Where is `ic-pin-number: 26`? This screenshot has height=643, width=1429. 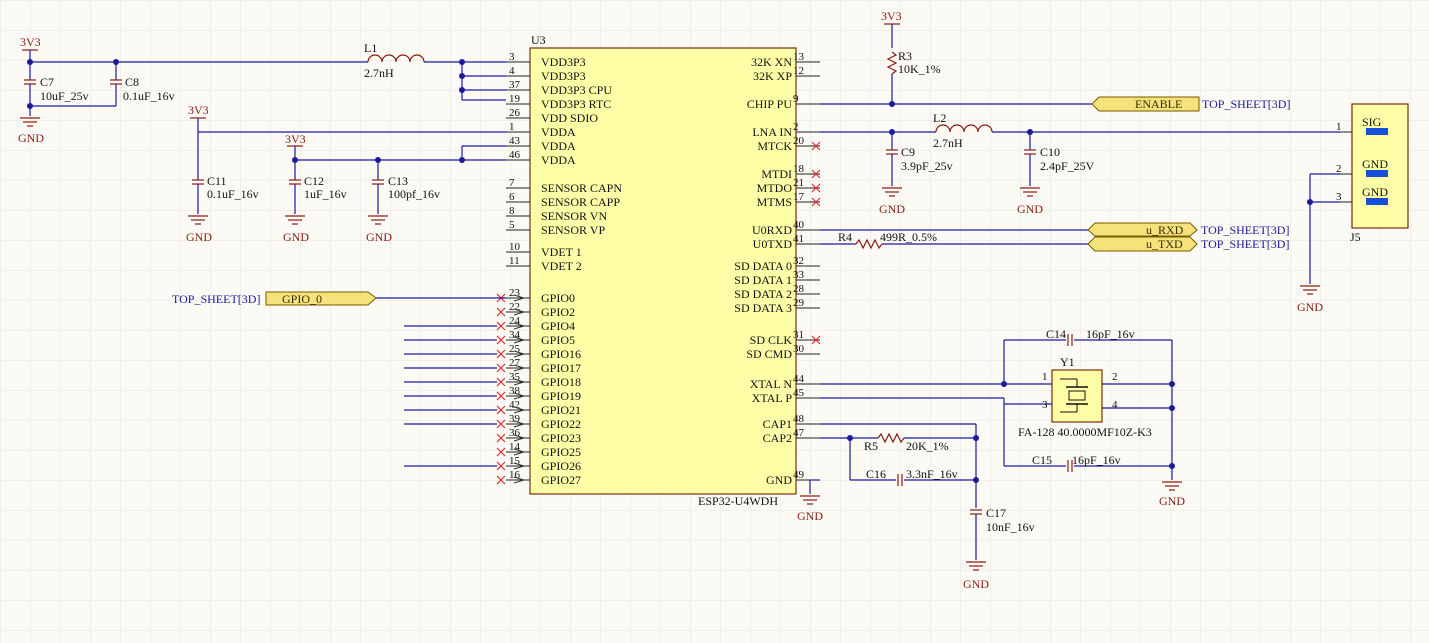 ic-pin-number: 26 is located at coordinates (515, 113).